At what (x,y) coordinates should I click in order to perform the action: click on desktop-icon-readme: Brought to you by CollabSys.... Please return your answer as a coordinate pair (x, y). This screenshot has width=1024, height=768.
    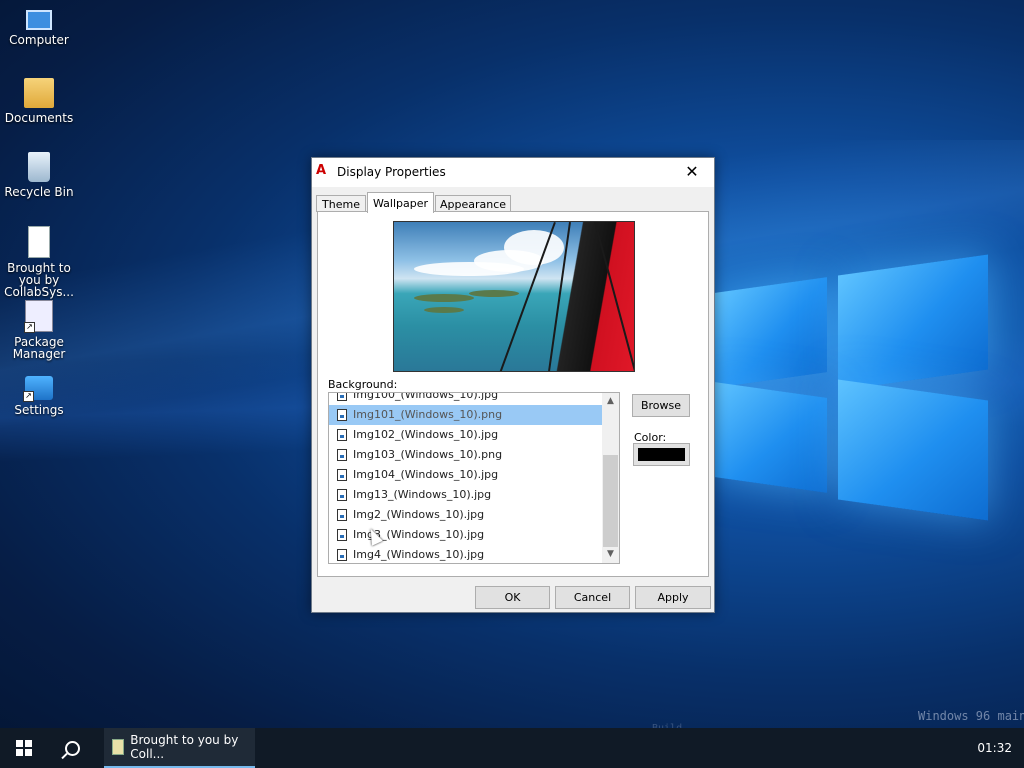
    Looking at the image, I should click on (39, 262).